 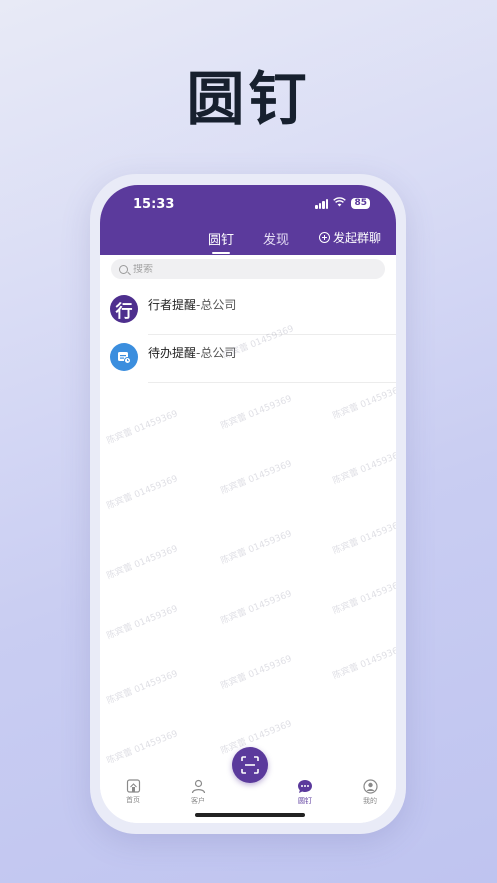 I want to click on hero-title: 圆钉, so click(x=248, y=99).